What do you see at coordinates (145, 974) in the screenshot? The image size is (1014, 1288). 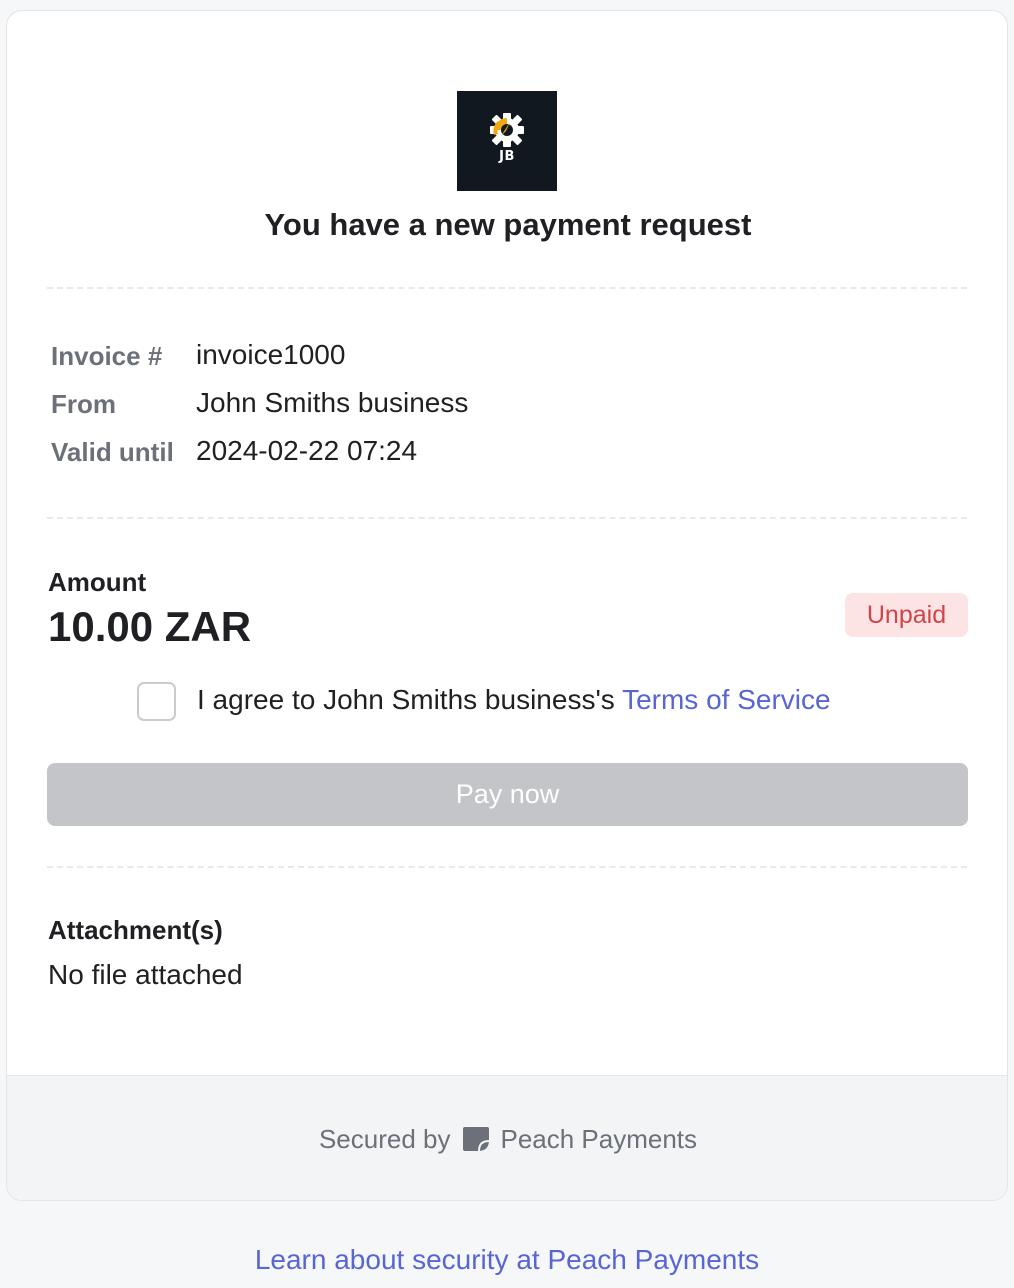 I see `attachments-value: No file attached` at bounding box center [145, 974].